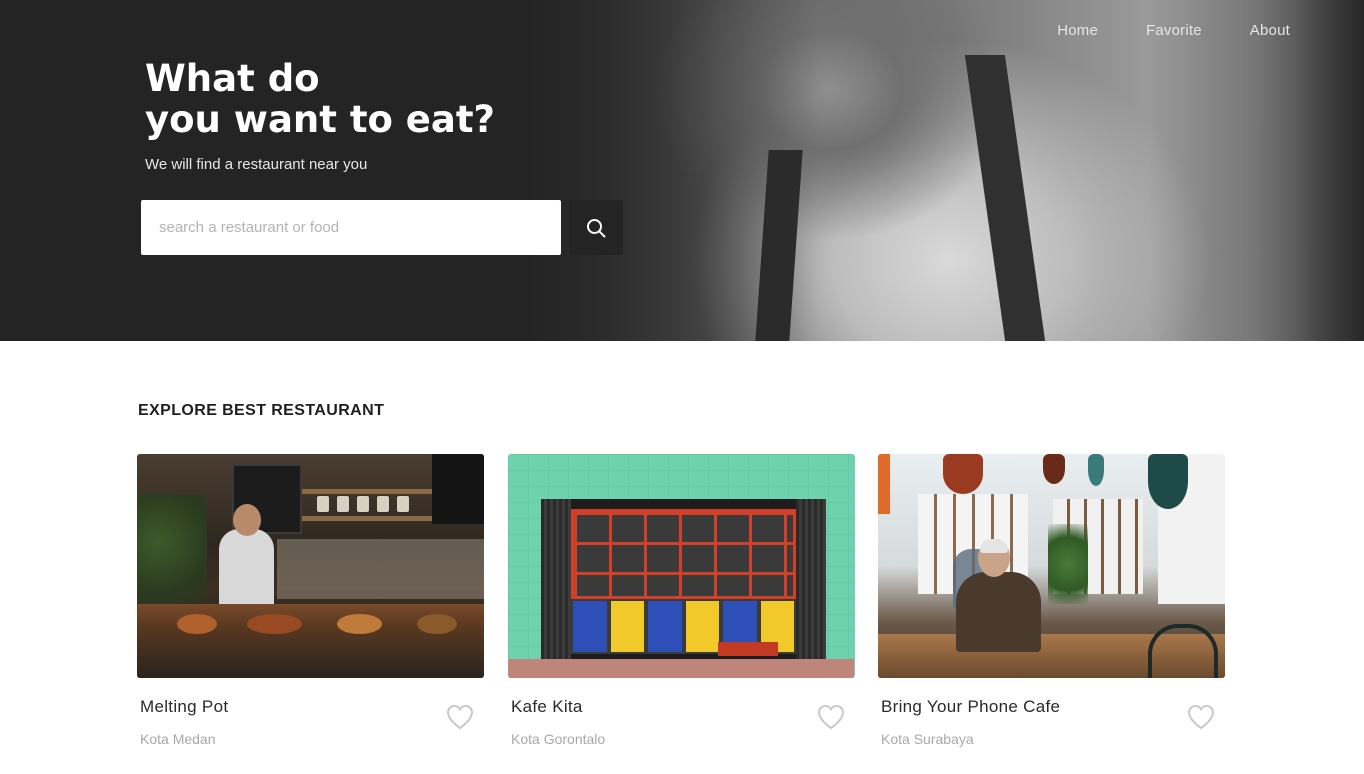 Image resolution: width=1364 pixels, height=774 pixels. I want to click on search-input, so click(351, 227).